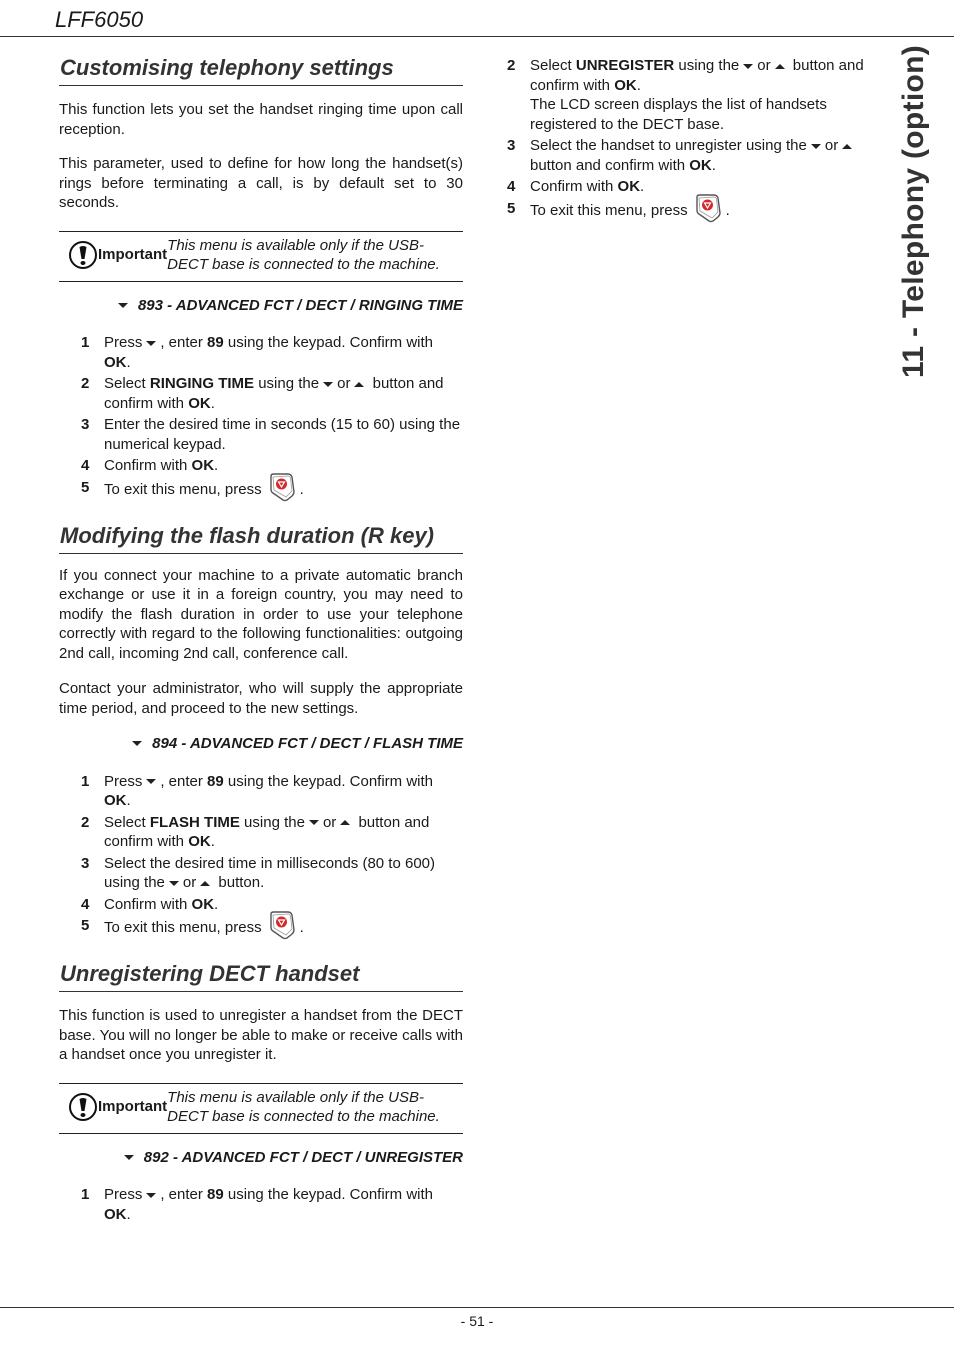 This screenshot has width=954, height=1351. Describe the element at coordinates (913, 211) in the screenshot. I see `chapter-side-tab: 11 - Telephony (option)` at that location.